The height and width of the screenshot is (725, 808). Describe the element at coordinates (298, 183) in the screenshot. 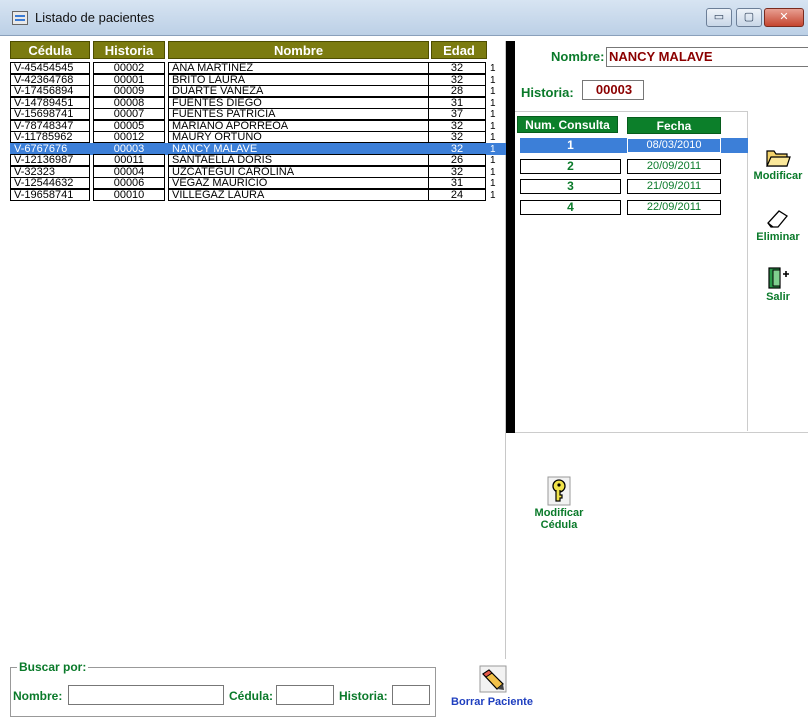

I see `cell-nombre: VEGAZ MAURICIO` at that location.